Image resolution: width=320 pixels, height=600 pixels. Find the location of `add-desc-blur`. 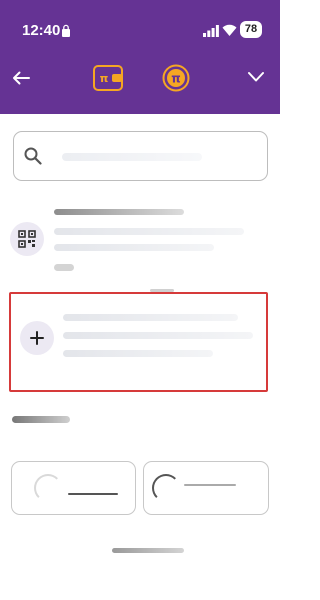

add-desc-blur is located at coordinates (158, 335).